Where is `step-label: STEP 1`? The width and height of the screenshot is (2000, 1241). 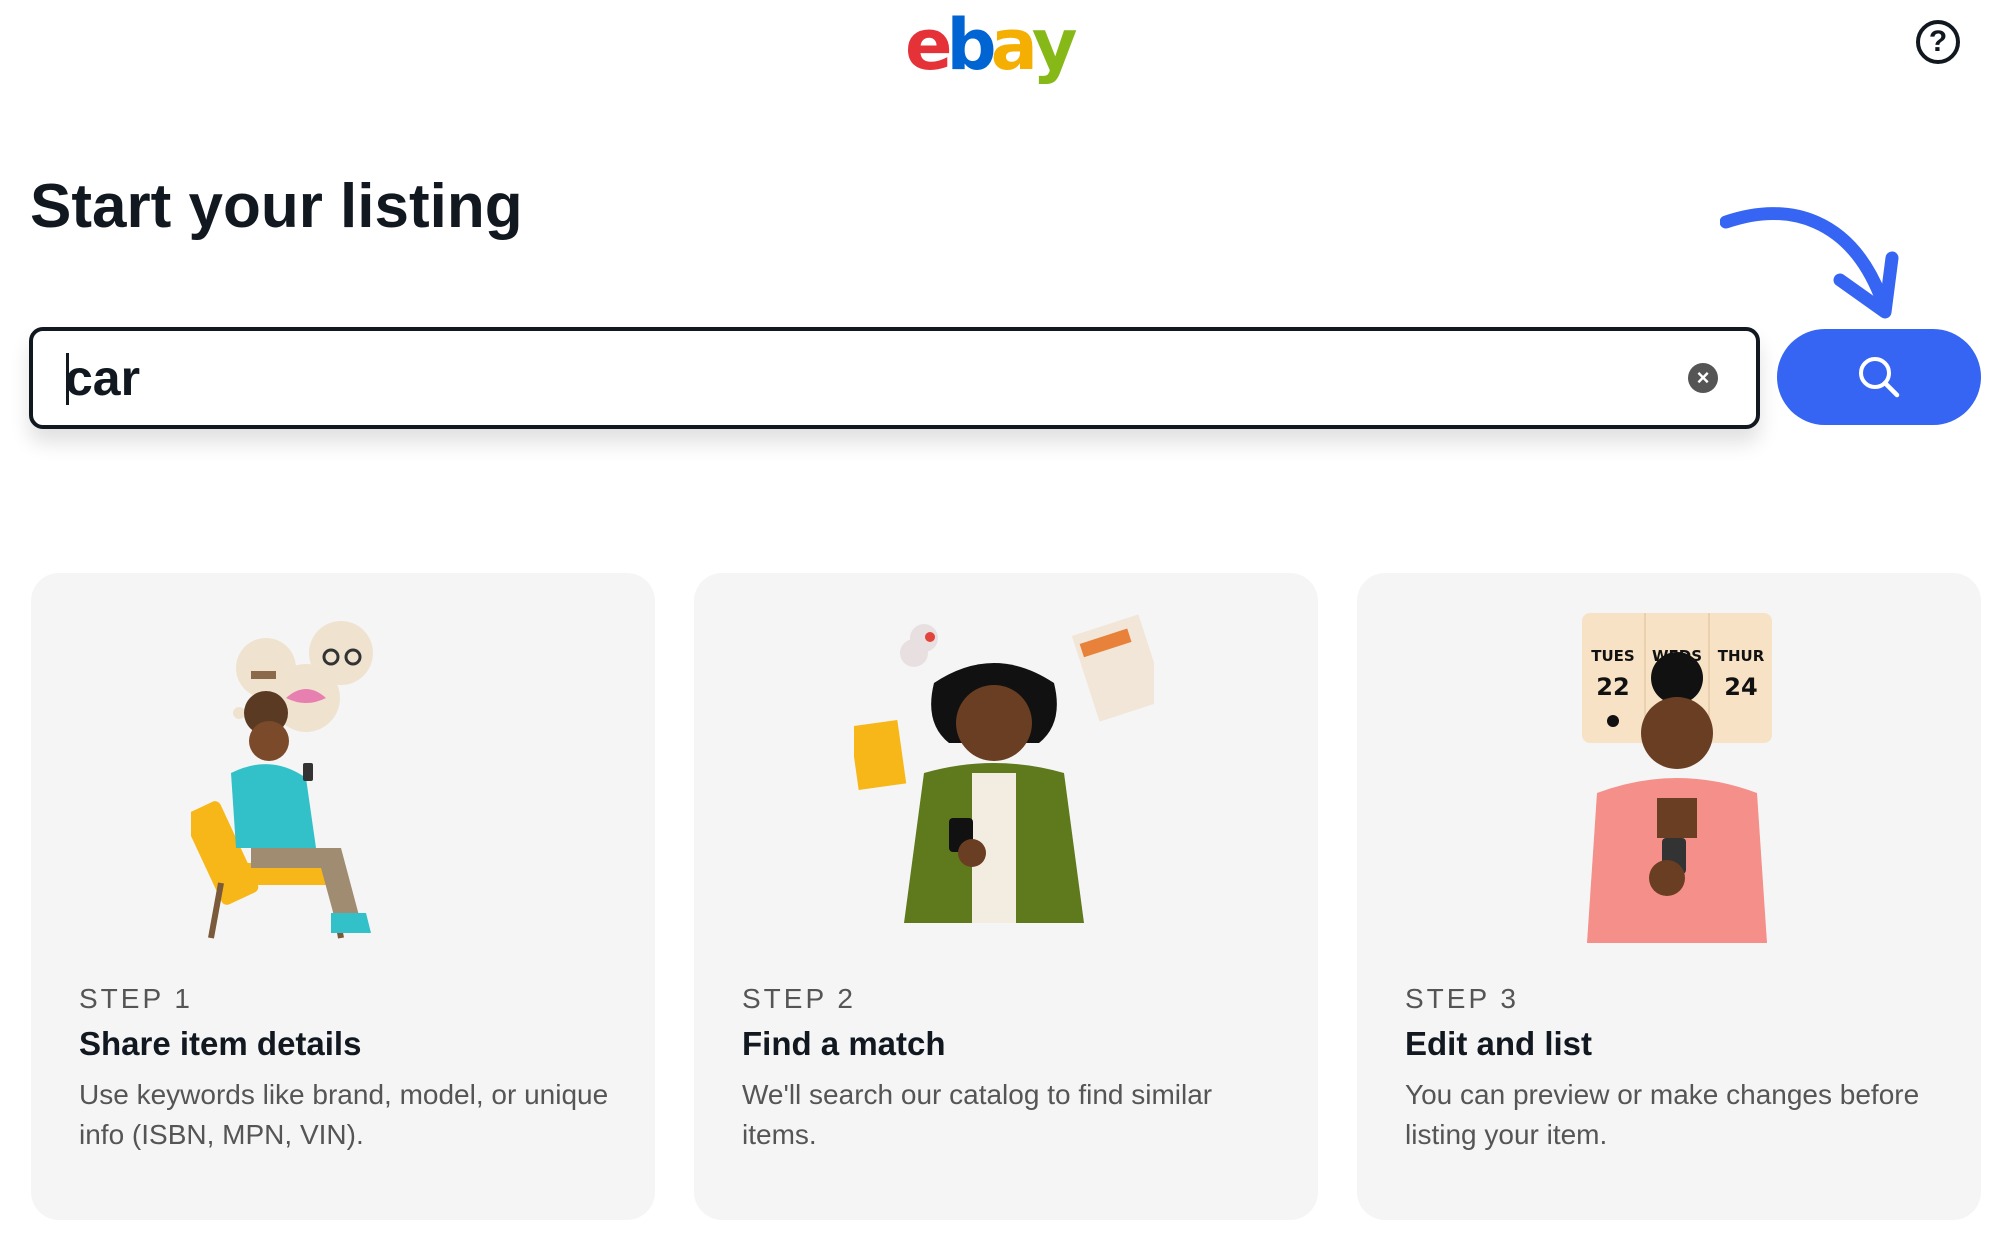
step-label: STEP 1 is located at coordinates (136, 998).